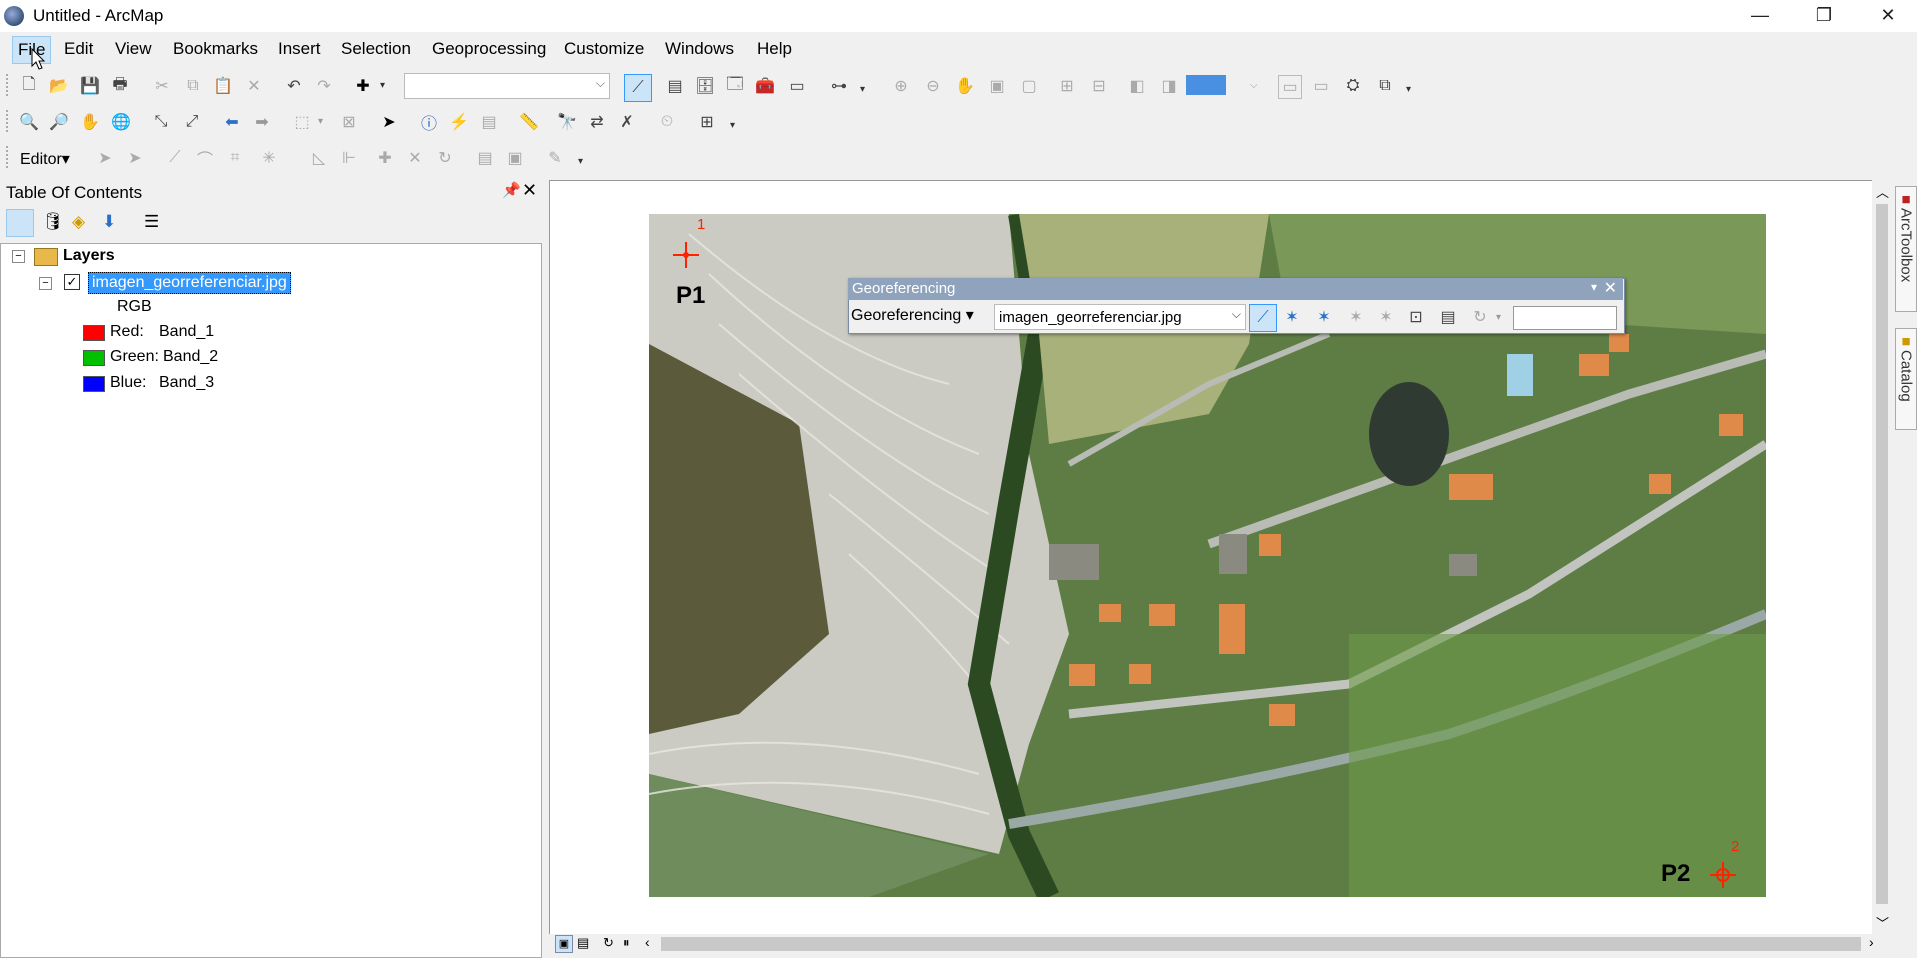 The image size is (1917, 958). Describe the element at coordinates (707, 122) in the screenshot. I see `create-viewer-window-icon: ⊞` at that location.